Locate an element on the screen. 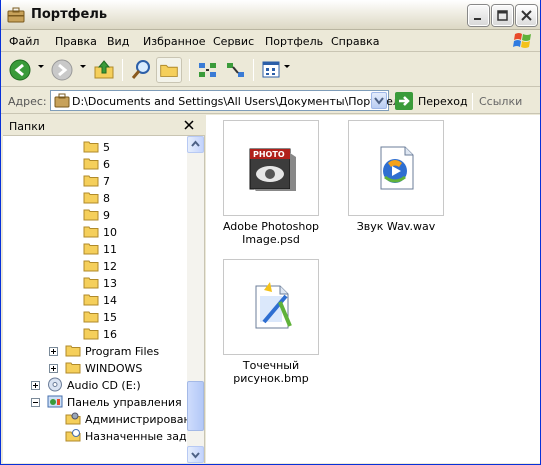 This screenshot has width=541, height=465. folders-scrollbar is located at coordinates (195, 299).